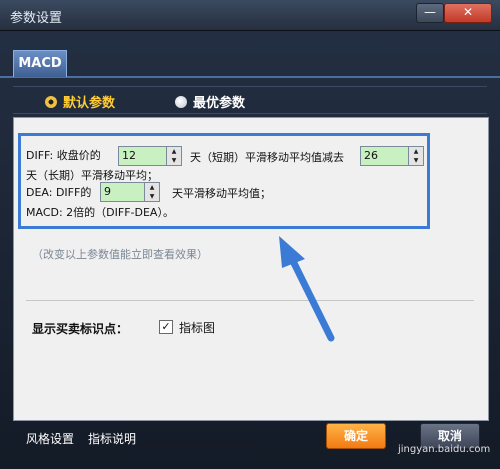  I want to click on annotation-arrow-icon, so click(307, 289).